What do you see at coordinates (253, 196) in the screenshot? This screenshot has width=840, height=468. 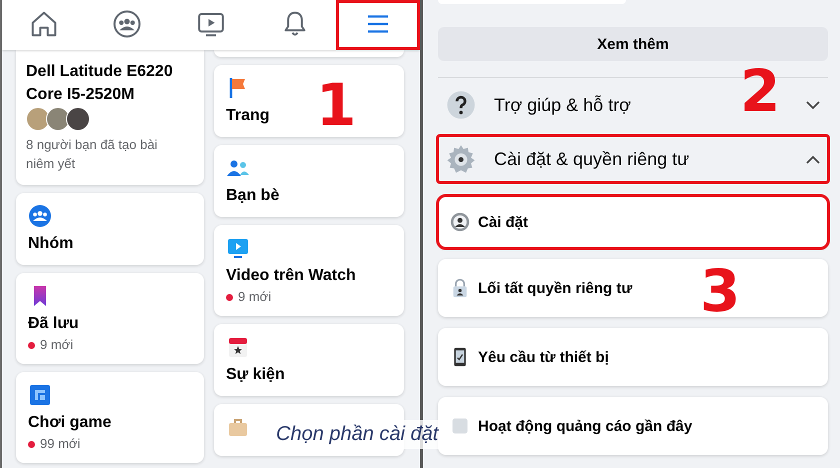 I see `shortcut-label: Bạn bè` at bounding box center [253, 196].